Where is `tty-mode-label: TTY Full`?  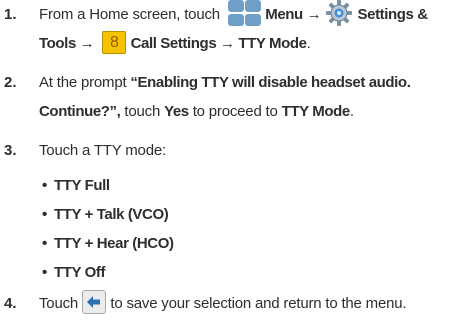
tty-mode-label: TTY Full is located at coordinates (82, 185).